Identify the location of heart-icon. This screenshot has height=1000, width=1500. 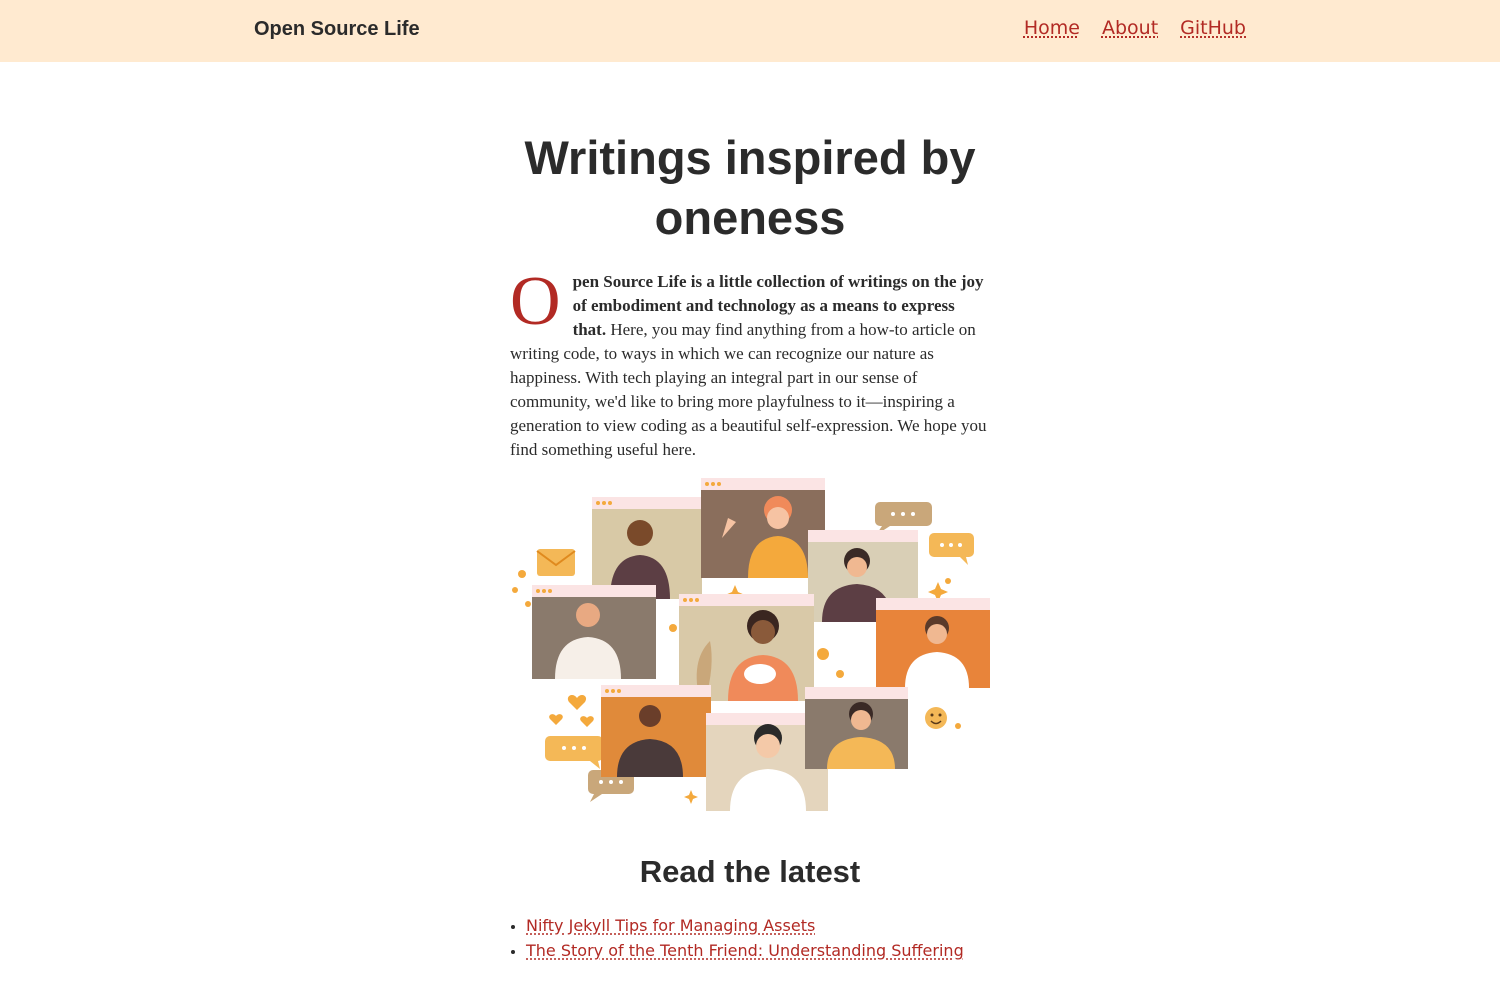
(571, 711).